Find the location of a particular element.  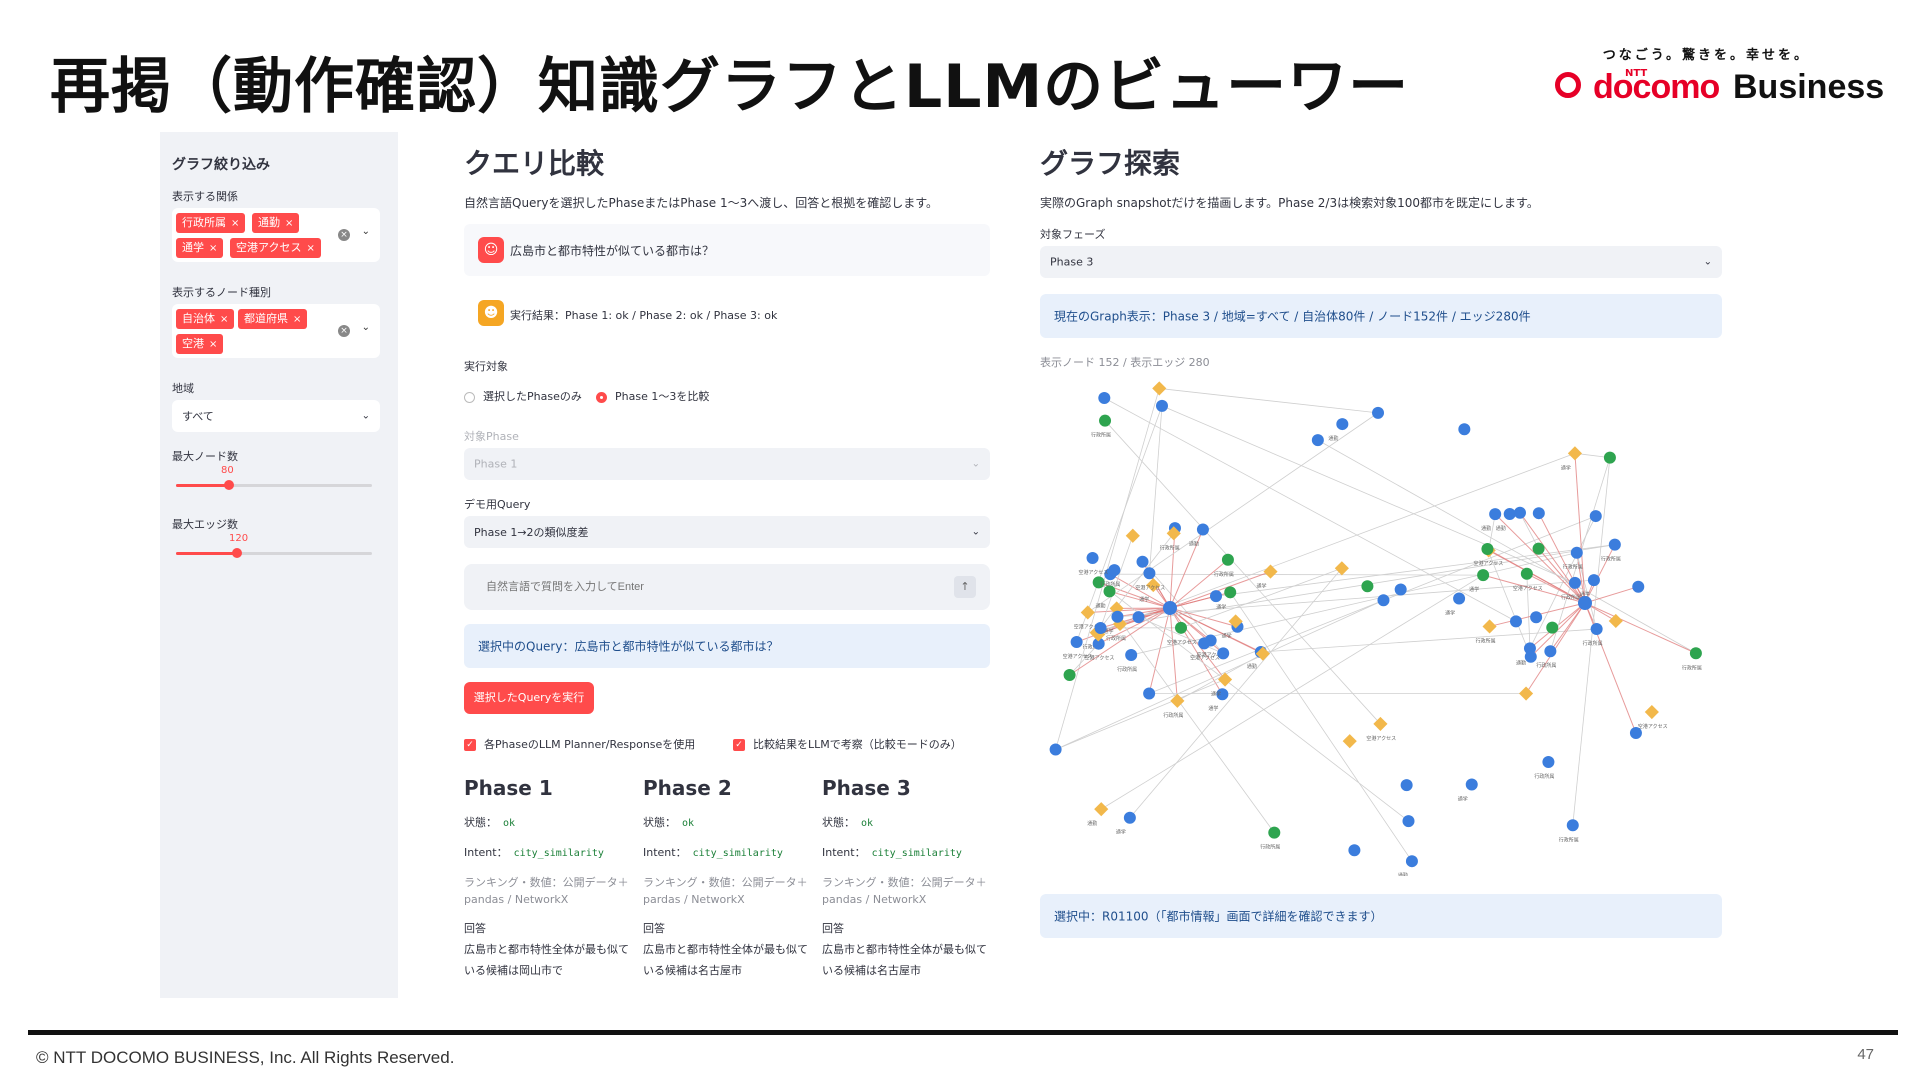

node-type-chip: 自治体 × is located at coordinates (205, 319).